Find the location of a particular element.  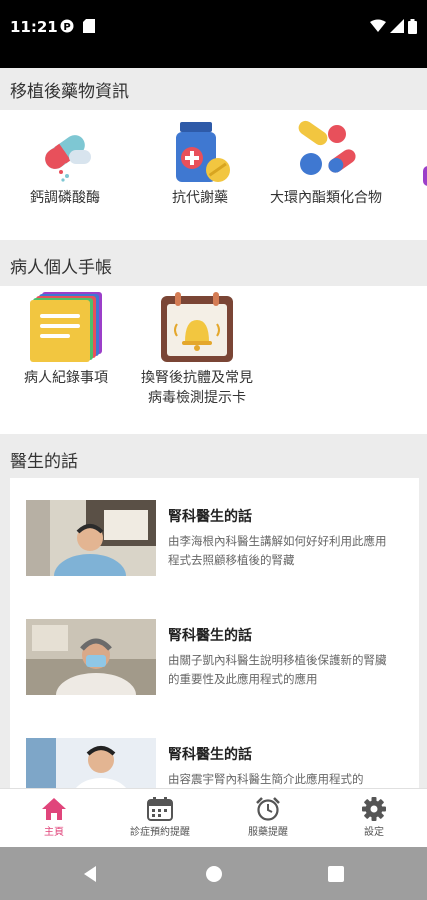

video-item: 腎科醫生的話 由容震宇腎內科醫生簡介此應用程式的 is located at coordinates (216, 763).